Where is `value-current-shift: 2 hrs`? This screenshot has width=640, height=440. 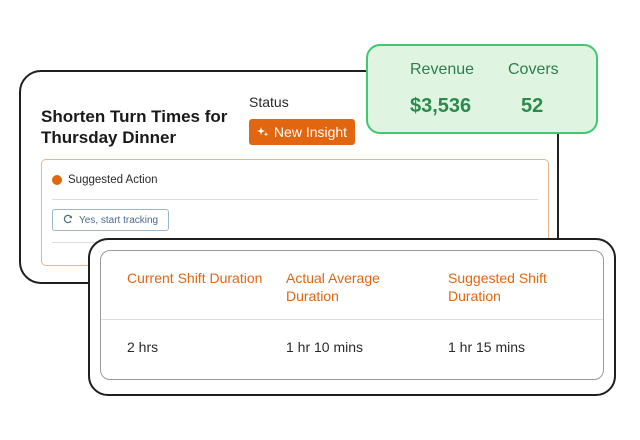 value-current-shift: 2 hrs is located at coordinates (143, 347).